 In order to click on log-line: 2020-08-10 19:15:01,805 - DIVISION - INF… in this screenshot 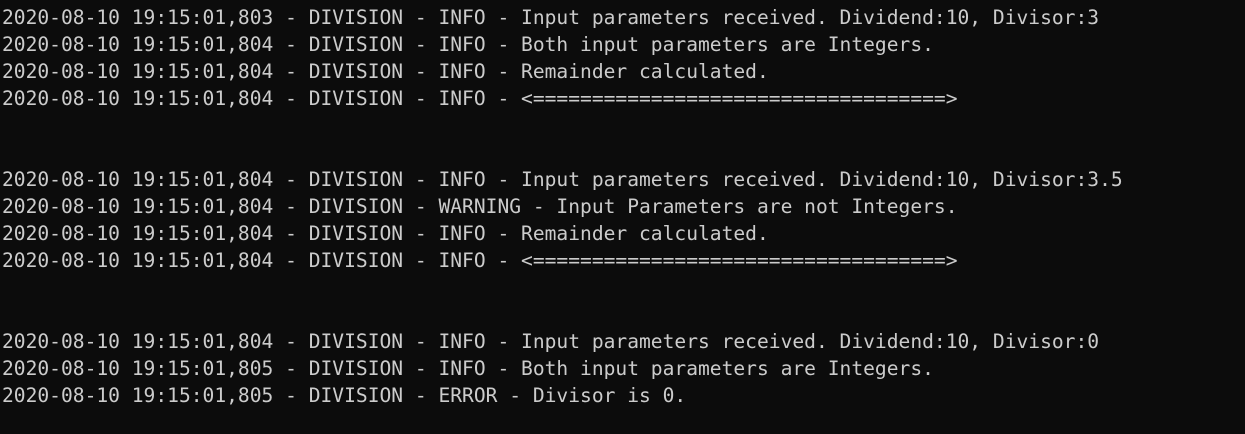, I will do `click(468, 368)`.